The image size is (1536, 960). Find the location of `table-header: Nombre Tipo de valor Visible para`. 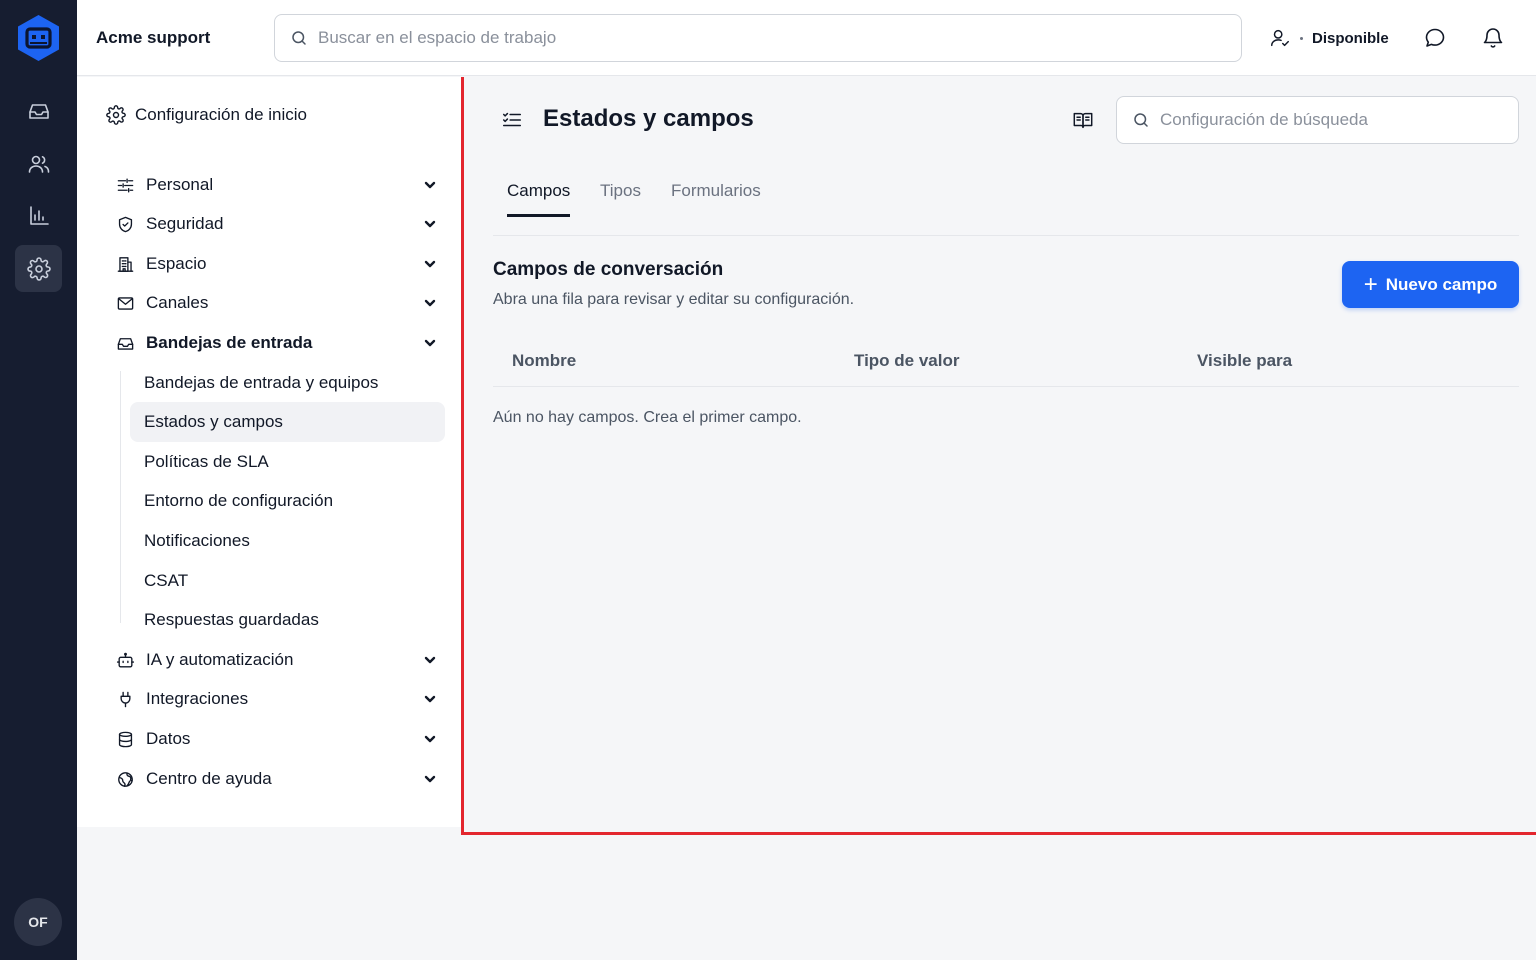

table-header: Nombre Tipo de valor Visible para is located at coordinates (1006, 361).